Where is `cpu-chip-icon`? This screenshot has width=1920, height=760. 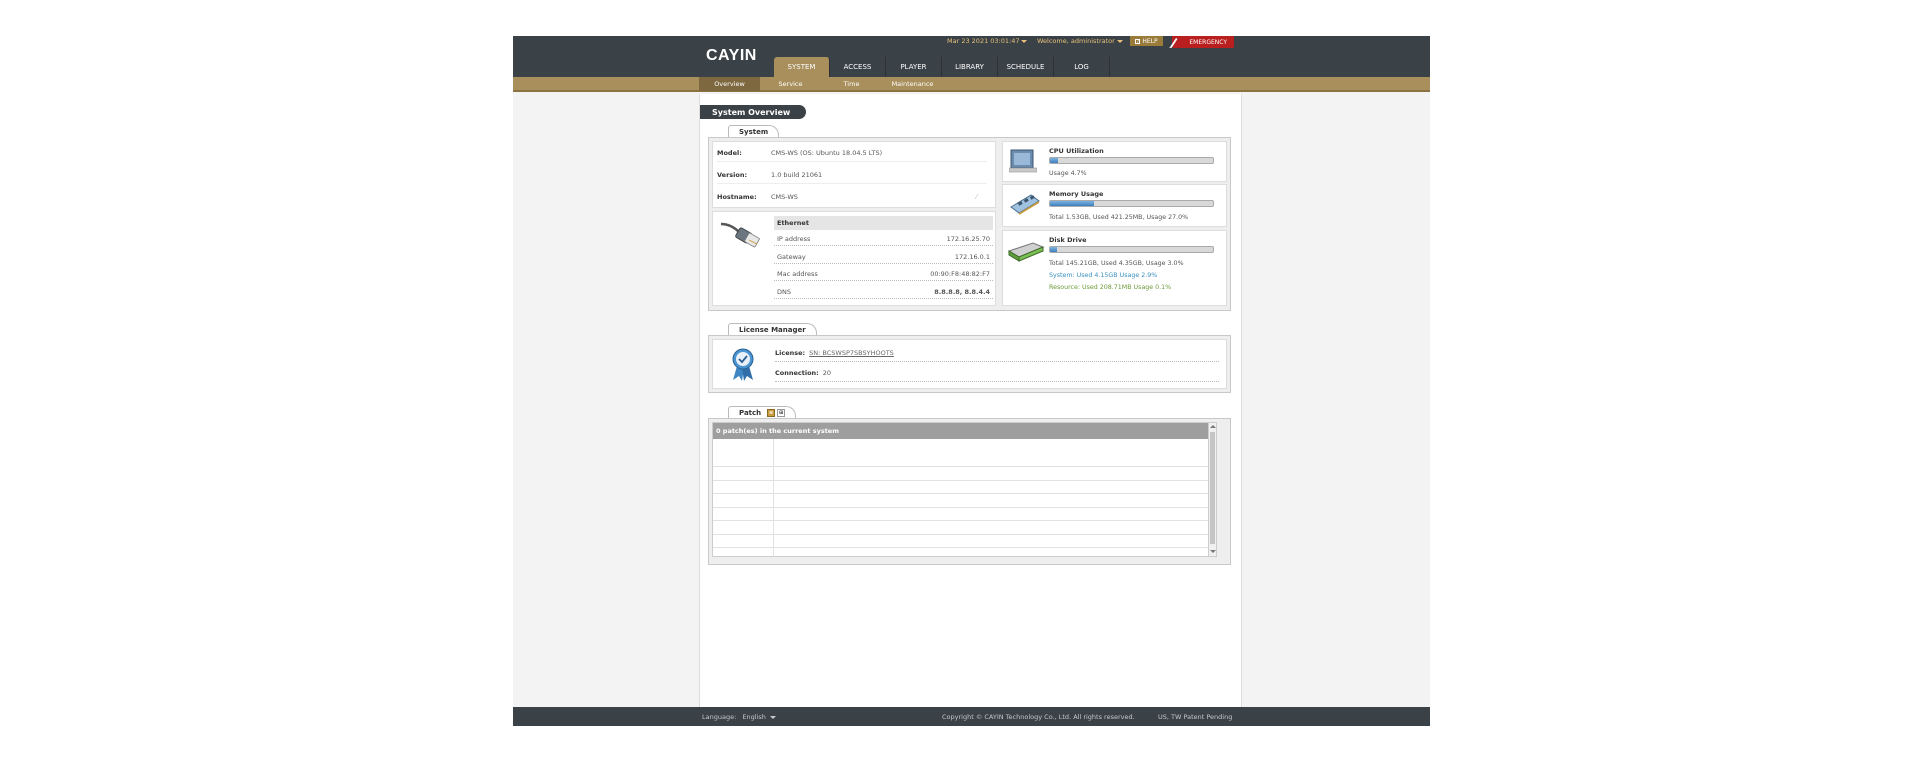 cpu-chip-icon is located at coordinates (1023, 161).